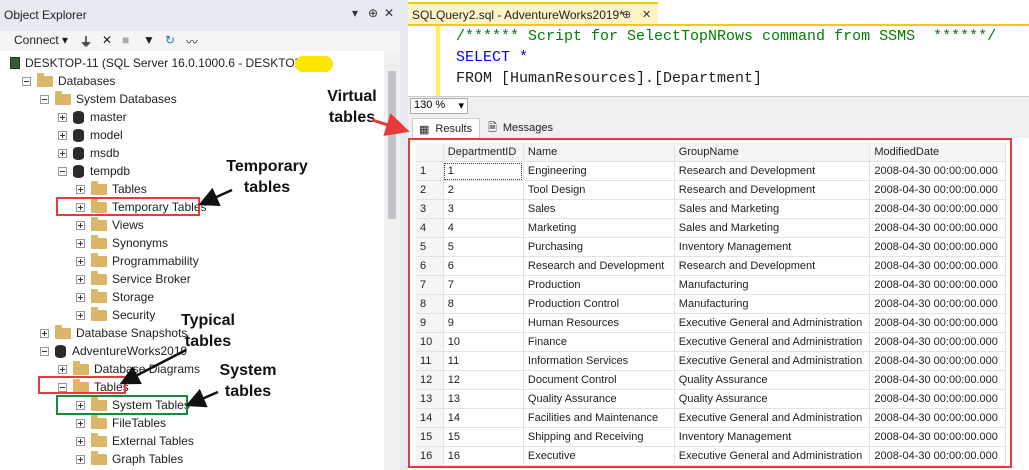  I want to click on typical-tables-highlight, so click(82, 385).